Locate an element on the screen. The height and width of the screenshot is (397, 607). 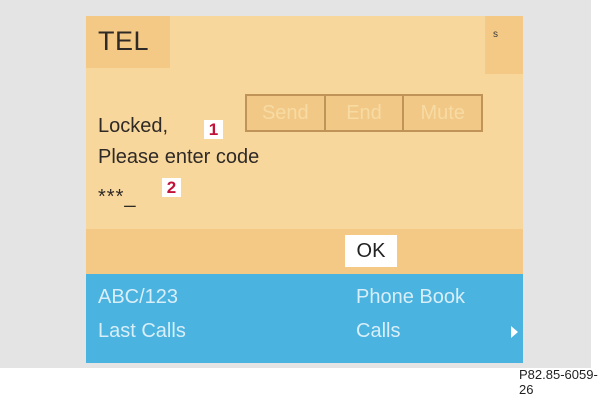
figure-reference: P82.85-6059-26 is located at coordinates (558, 382).